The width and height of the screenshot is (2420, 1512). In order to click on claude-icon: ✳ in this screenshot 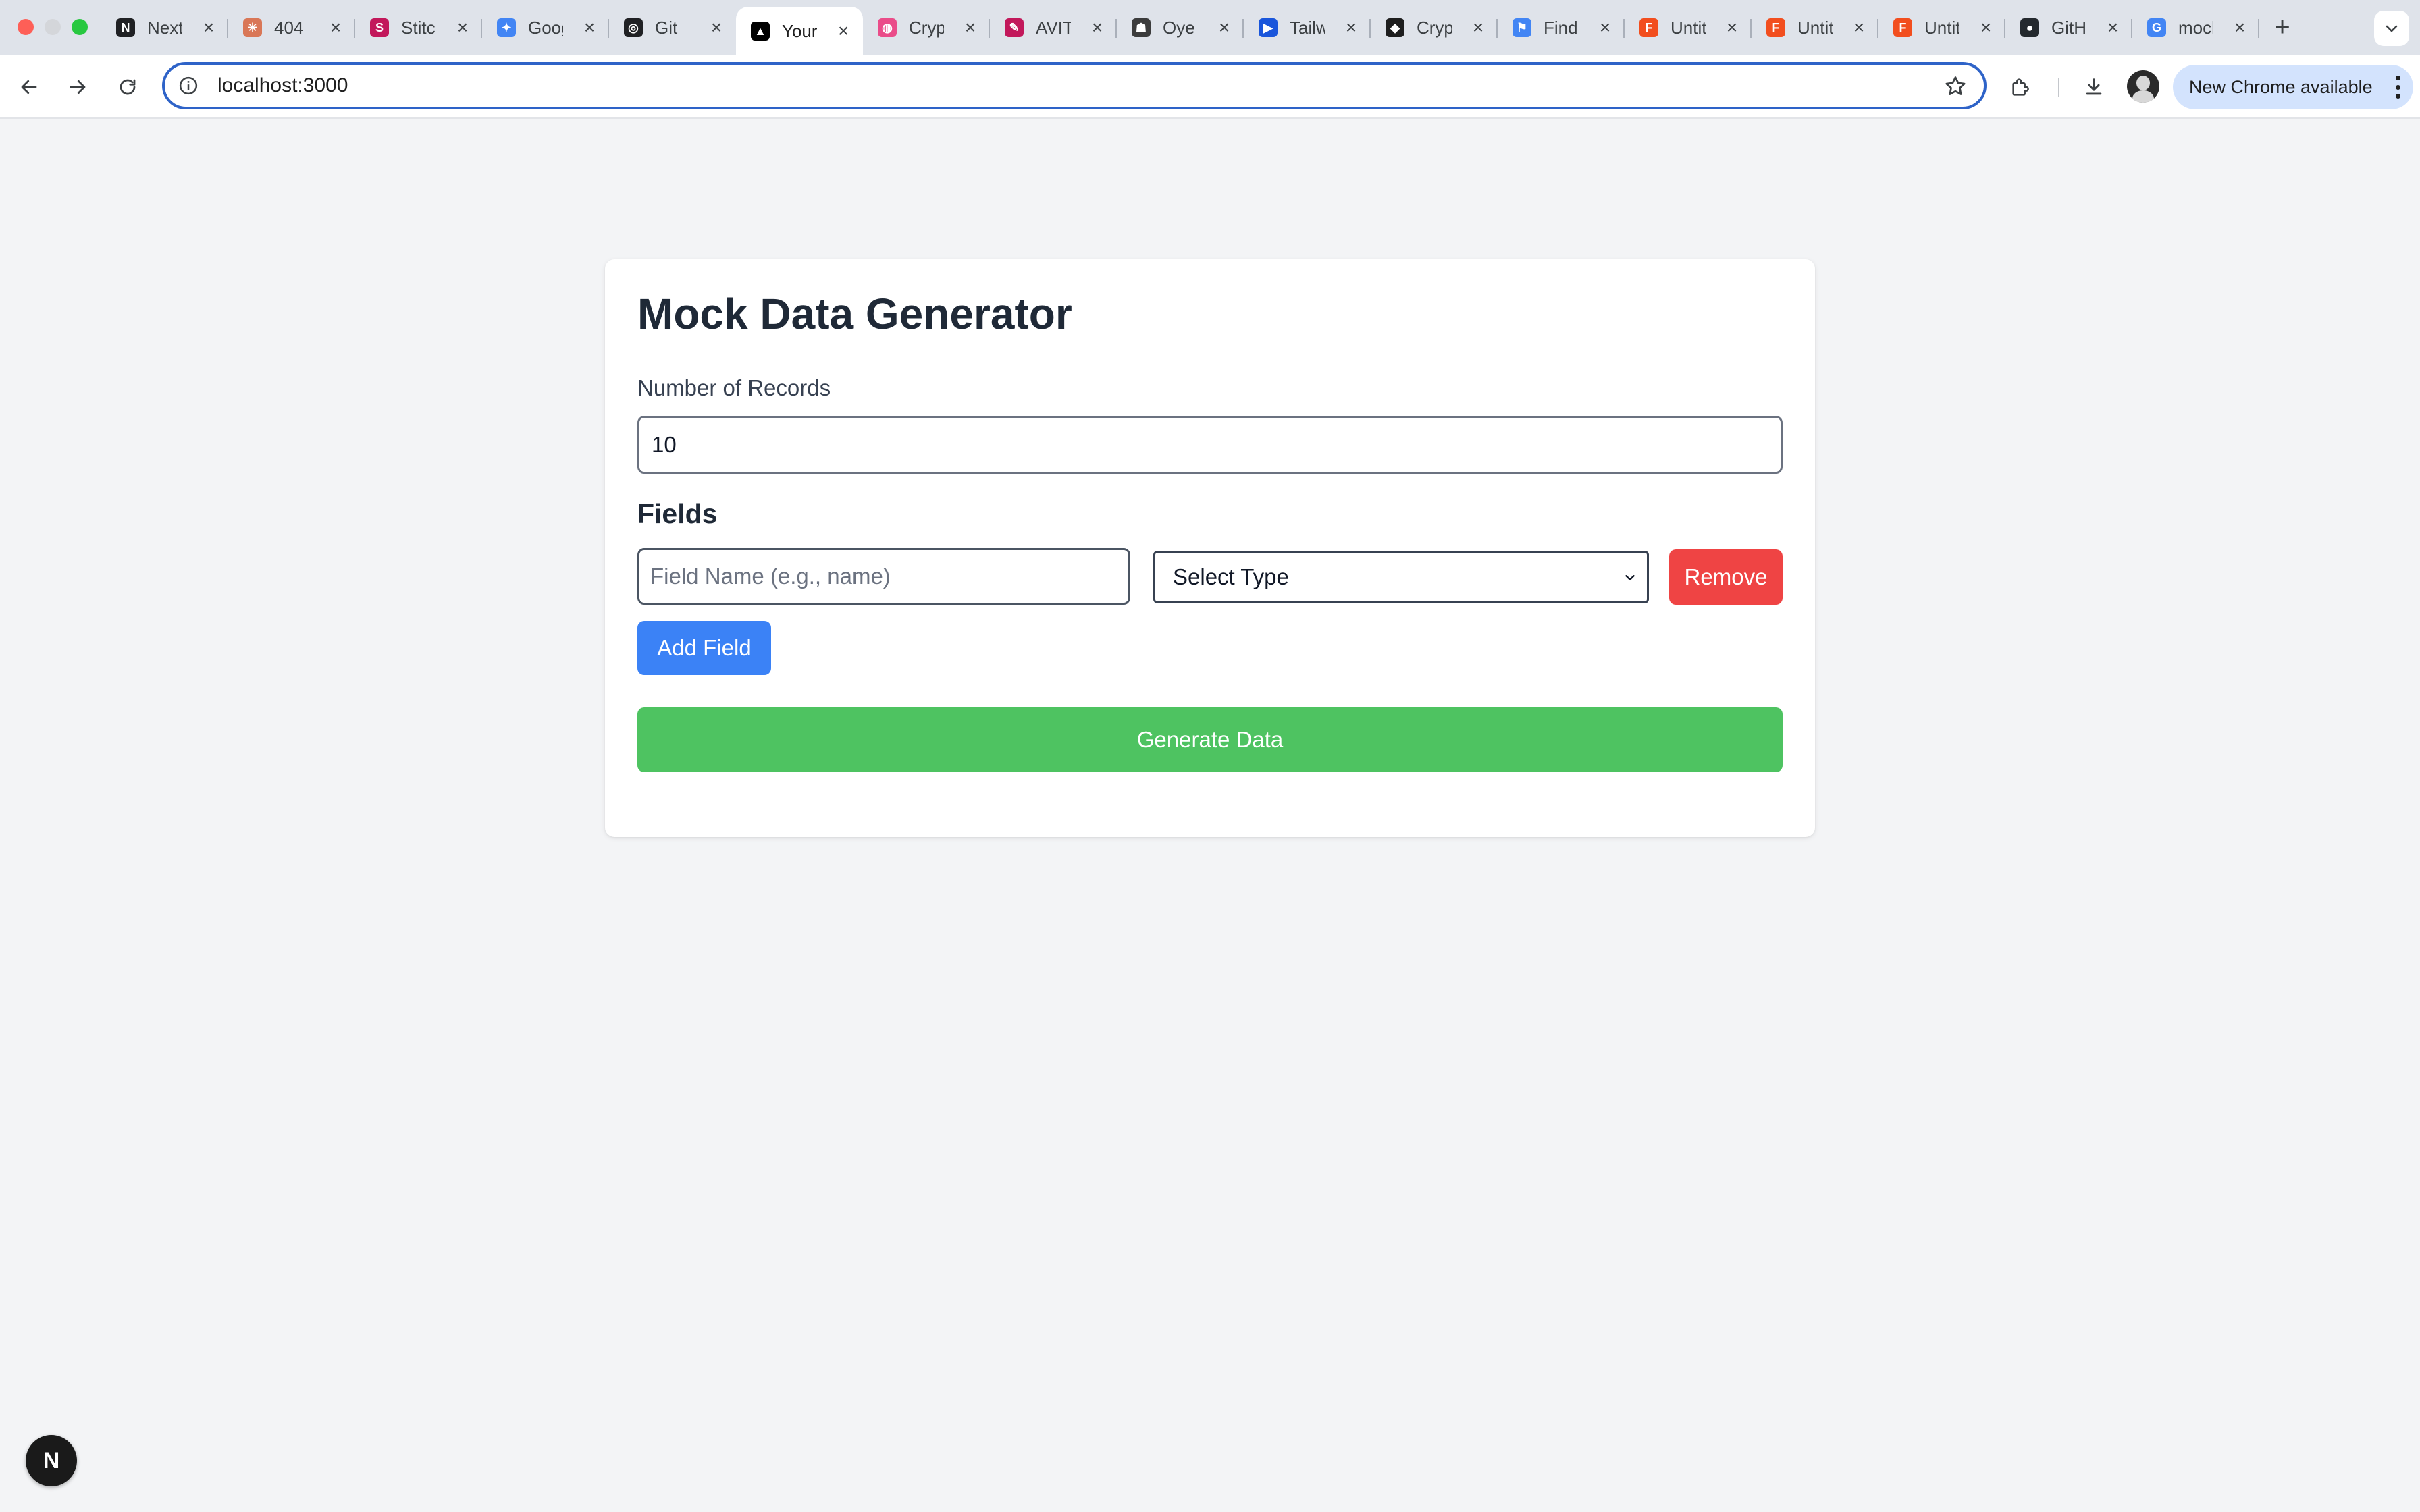, I will do `click(252, 27)`.